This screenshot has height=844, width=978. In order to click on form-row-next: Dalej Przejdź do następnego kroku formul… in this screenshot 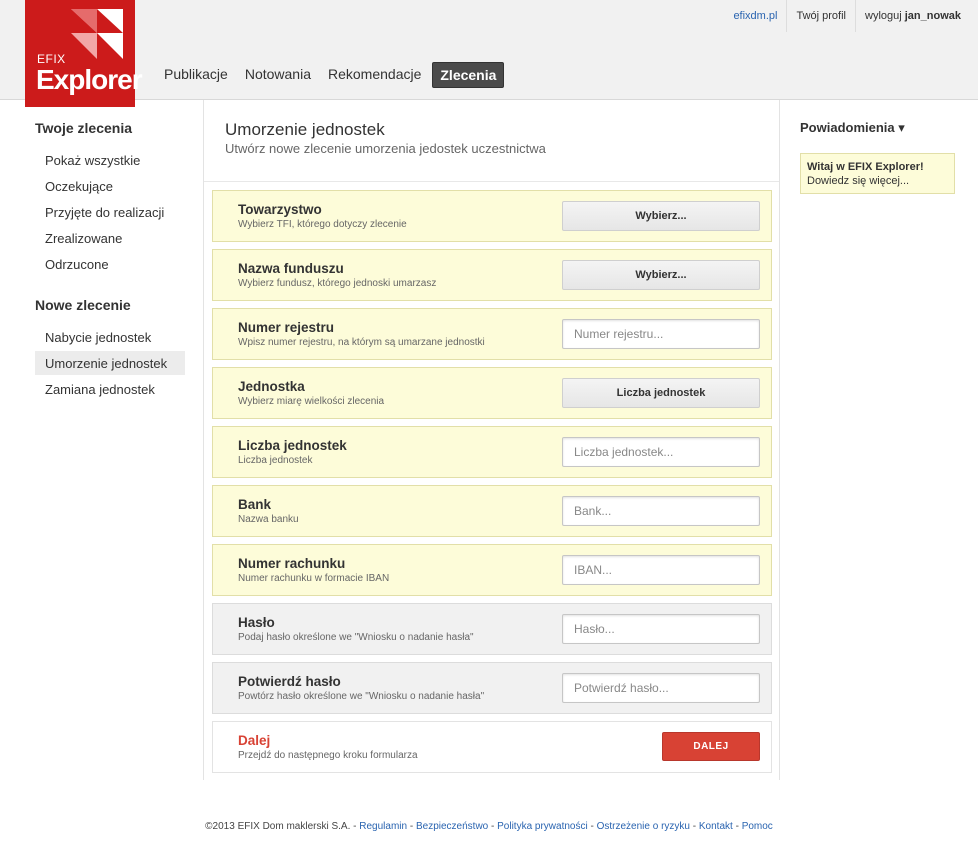, I will do `click(492, 747)`.